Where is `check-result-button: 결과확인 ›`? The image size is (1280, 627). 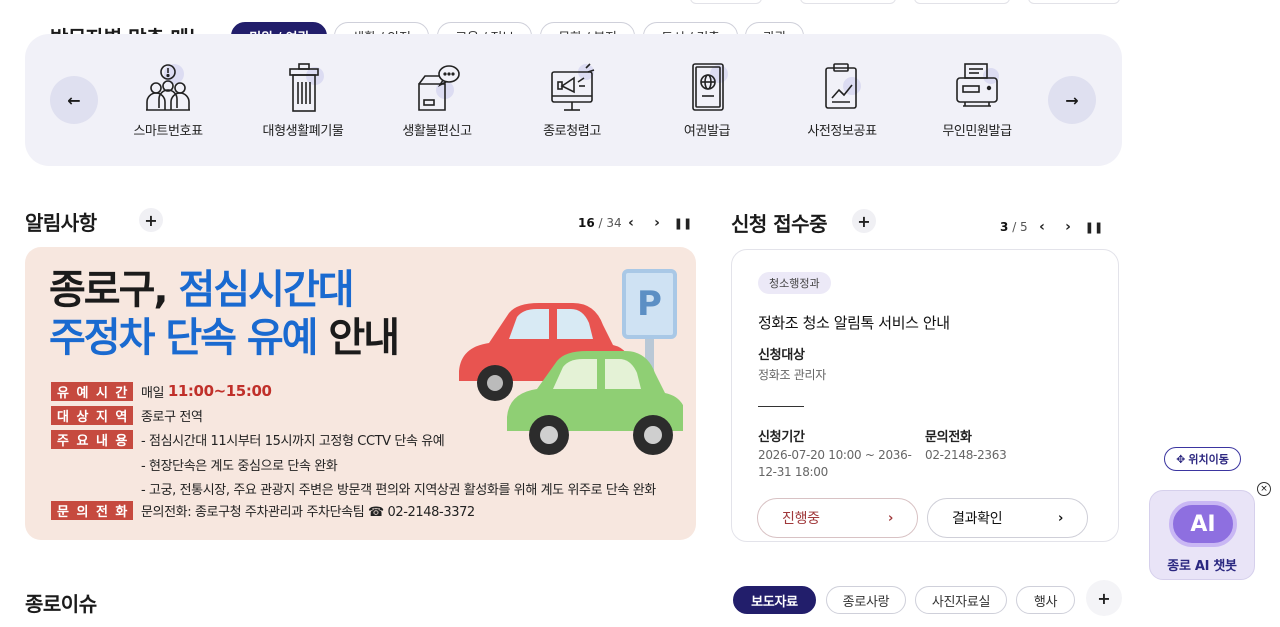 check-result-button: 결과확인 › is located at coordinates (1007, 518).